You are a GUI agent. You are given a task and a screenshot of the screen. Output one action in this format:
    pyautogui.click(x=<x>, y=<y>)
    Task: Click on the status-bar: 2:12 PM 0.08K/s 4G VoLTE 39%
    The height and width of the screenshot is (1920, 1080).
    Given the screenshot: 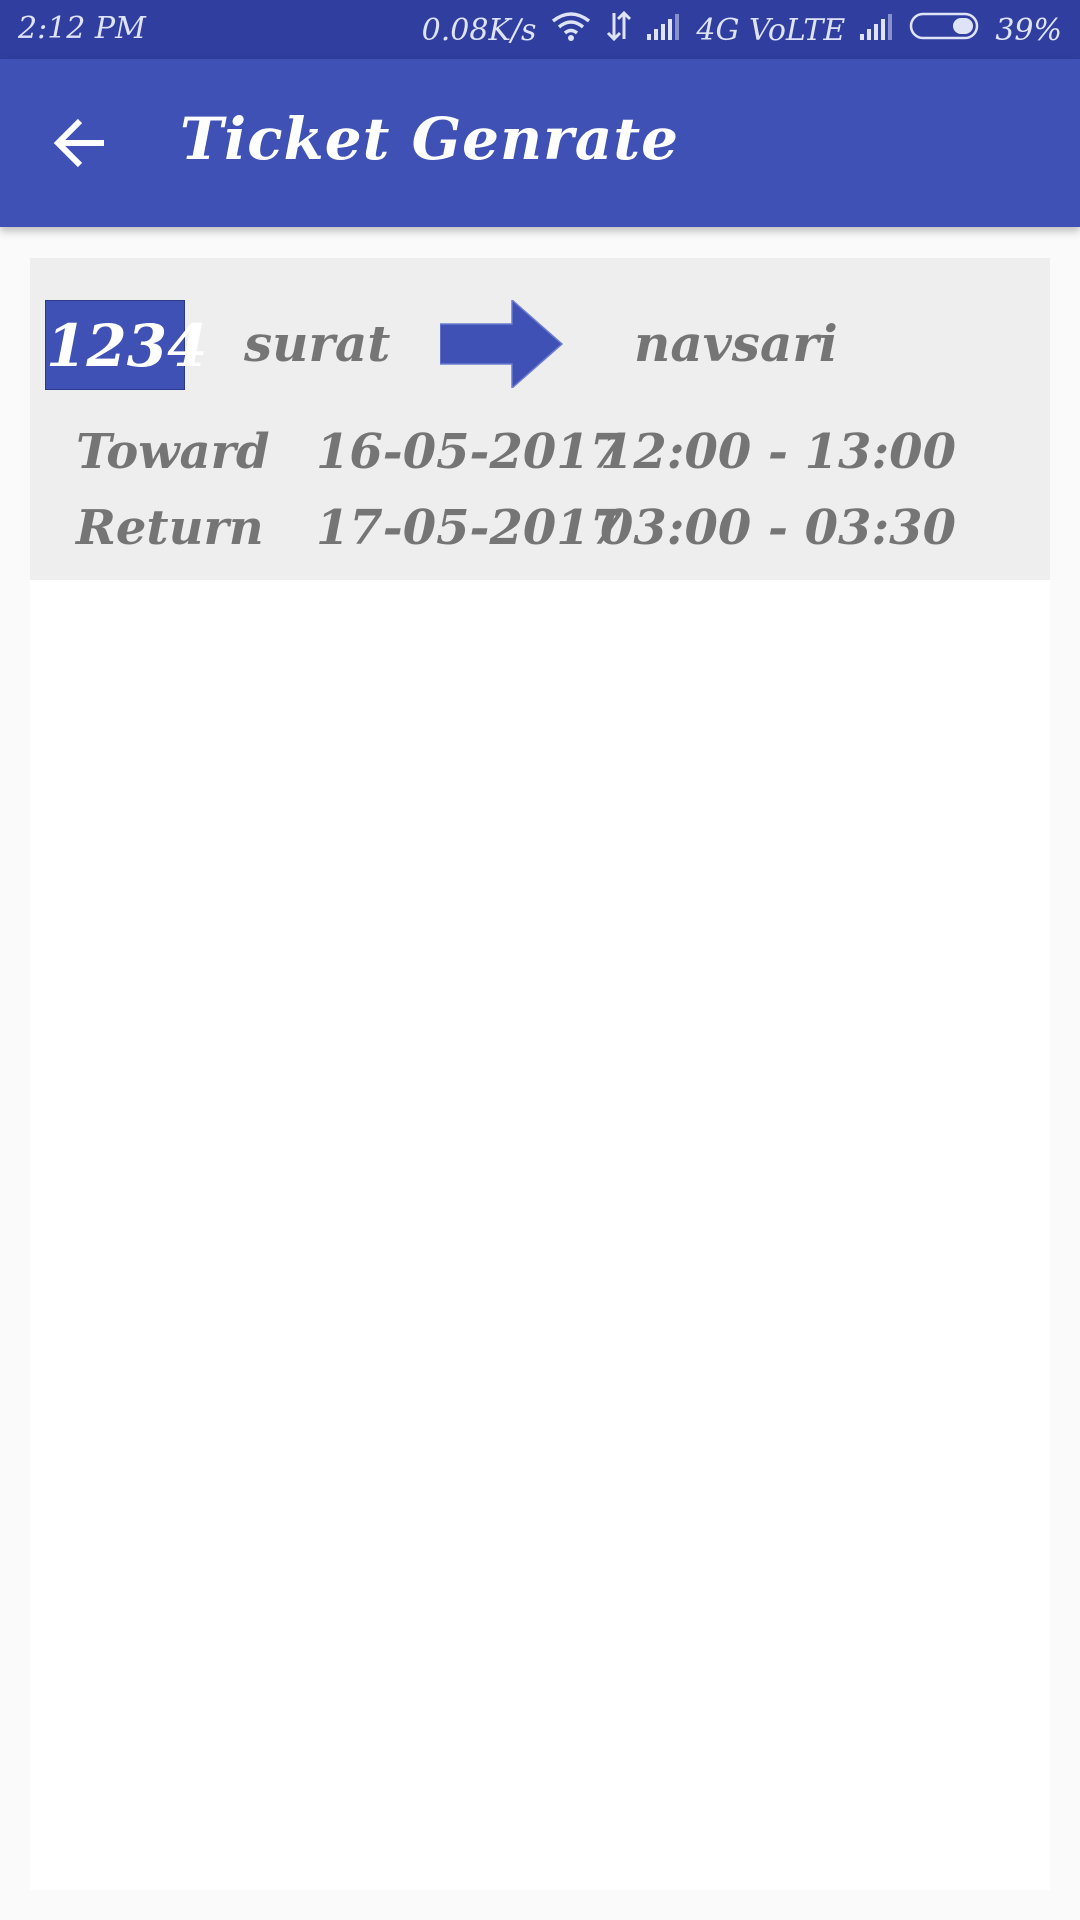 What is the action you would take?
    pyautogui.click(x=540, y=29)
    